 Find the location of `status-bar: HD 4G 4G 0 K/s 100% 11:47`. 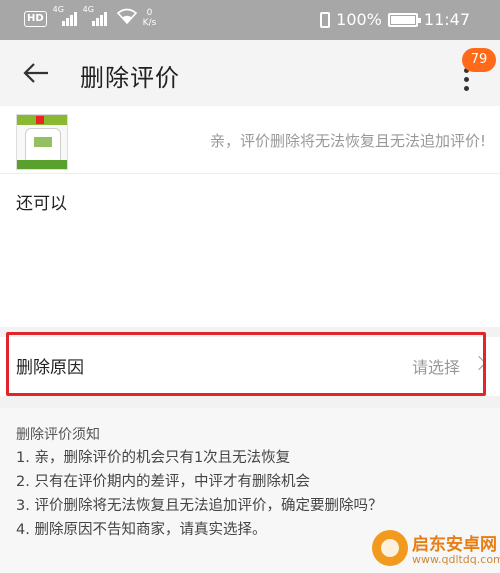

status-bar: HD 4G 4G 0 K/s 100% 11:47 is located at coordinates (250, 20).